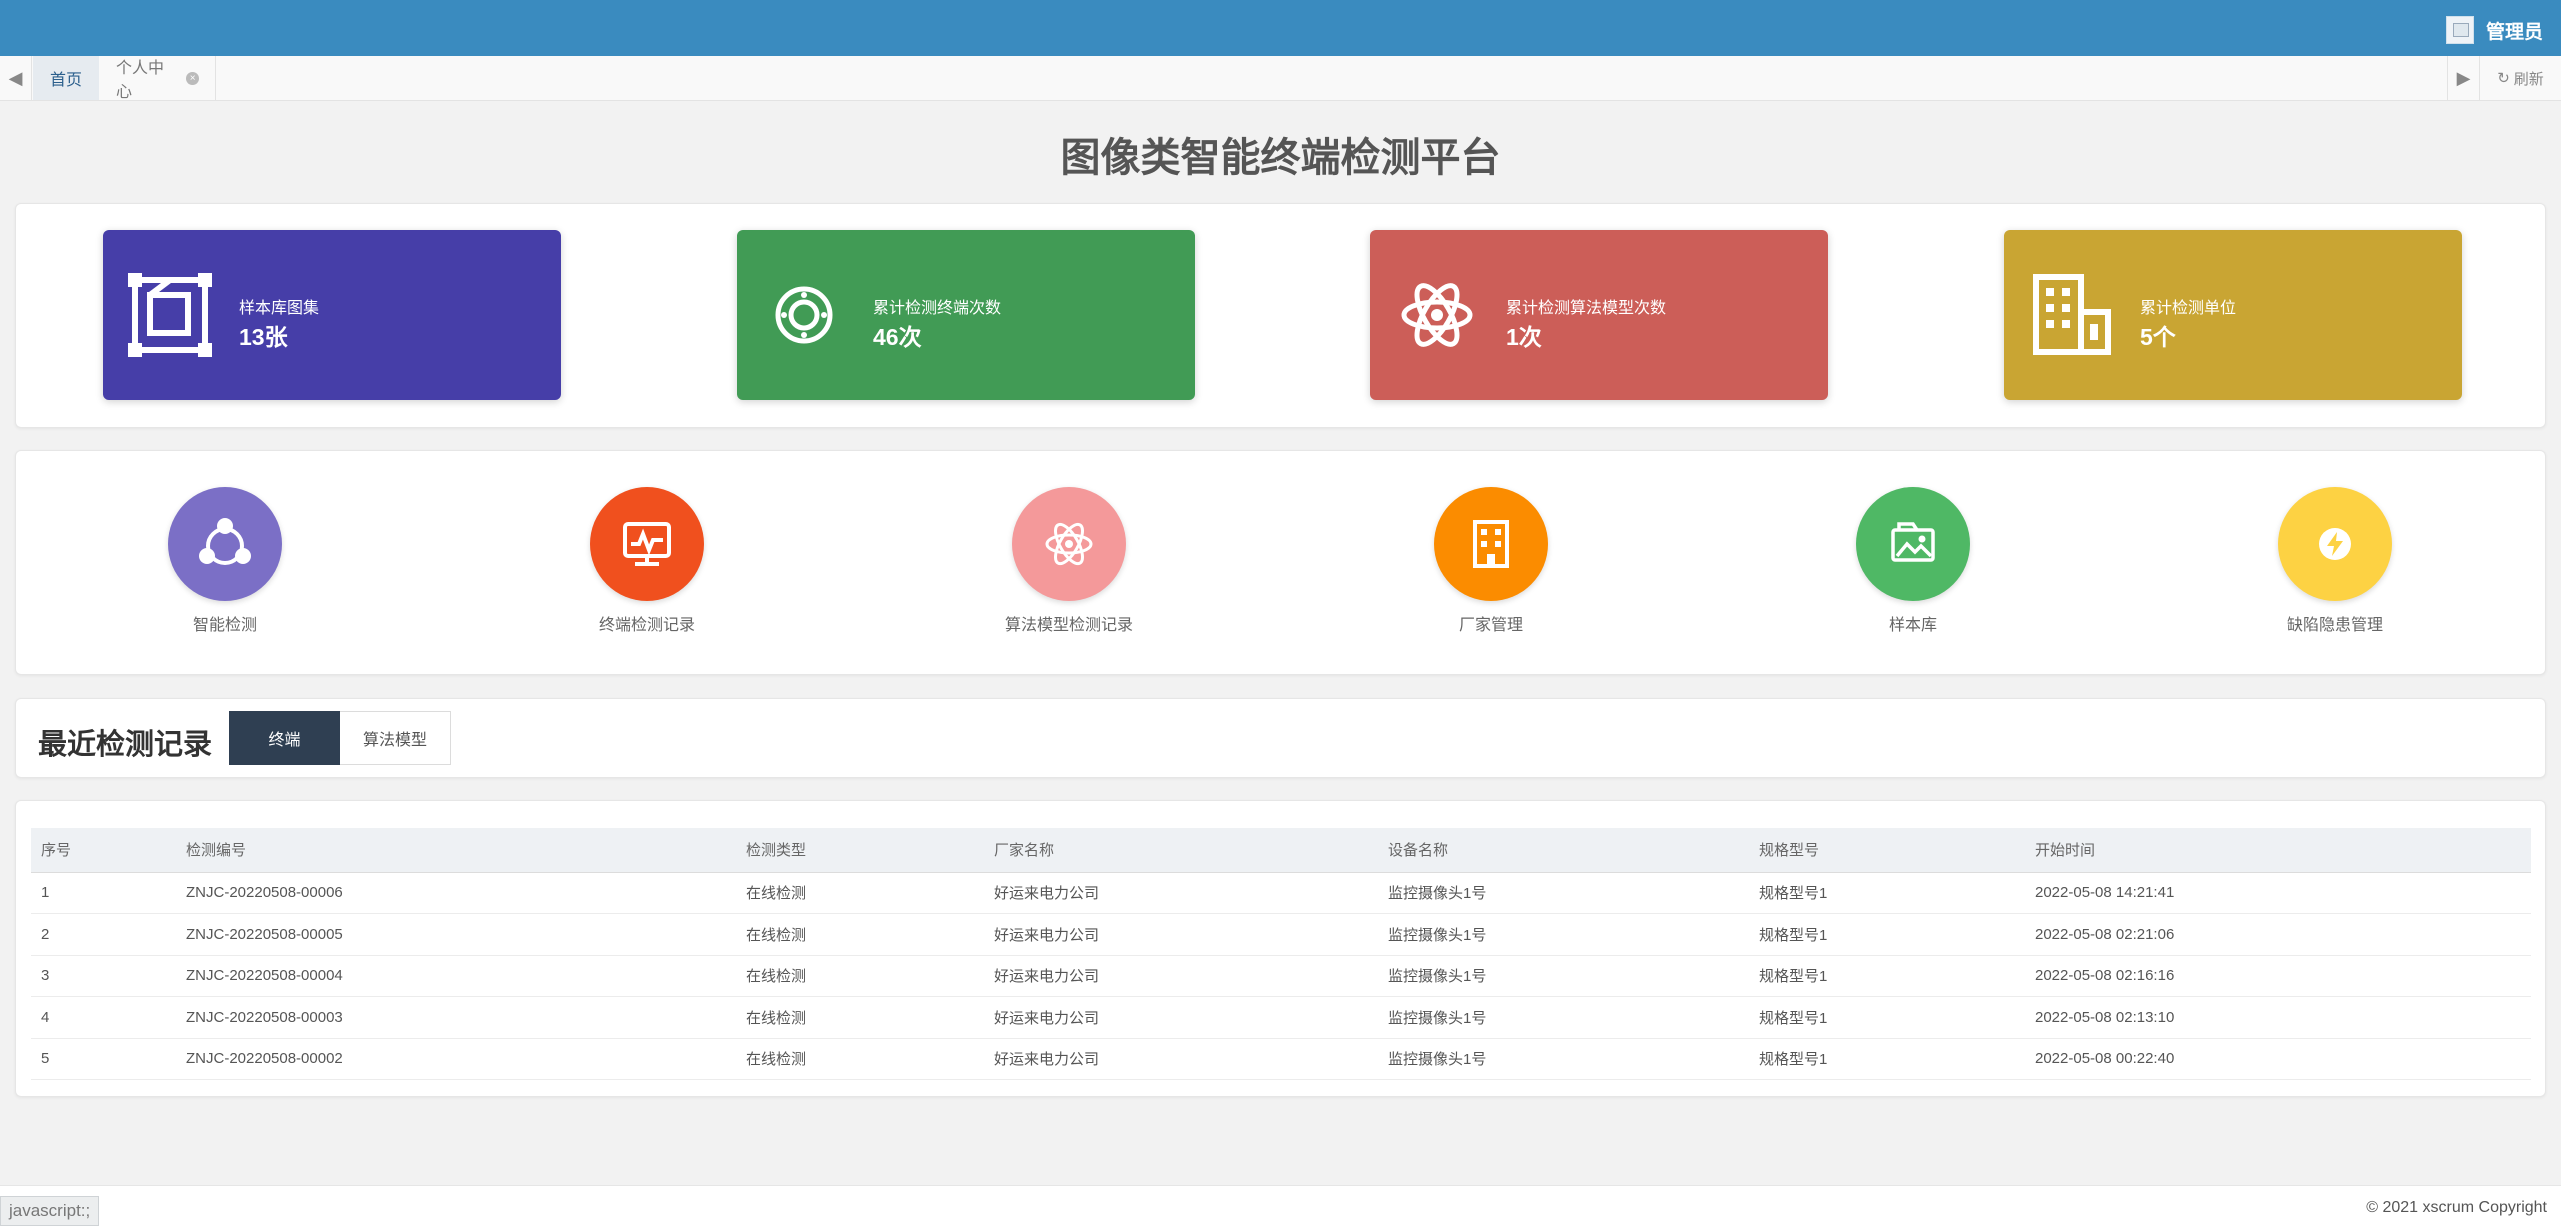 This screenshot has width=2561, height=1226. What do you see at coordinates (279, 308) in the screenshot?
I see `stat-label: 样本库图集` at bounding box center [279, 308].